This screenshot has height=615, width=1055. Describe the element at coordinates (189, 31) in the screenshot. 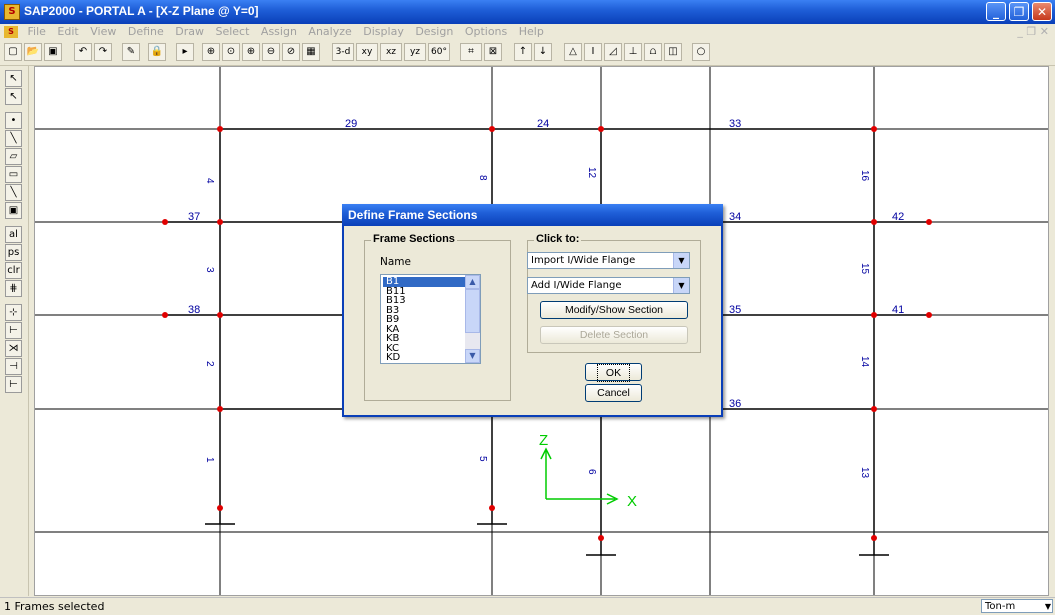

I see `menu-draw: Draw` at that location.